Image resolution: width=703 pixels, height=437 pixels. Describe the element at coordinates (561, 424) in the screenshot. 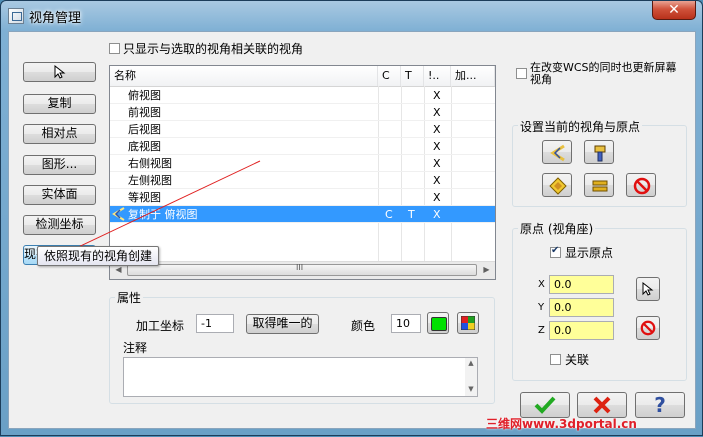

I see `watermark-text: 三维网www.3dportal.cn` at that location.